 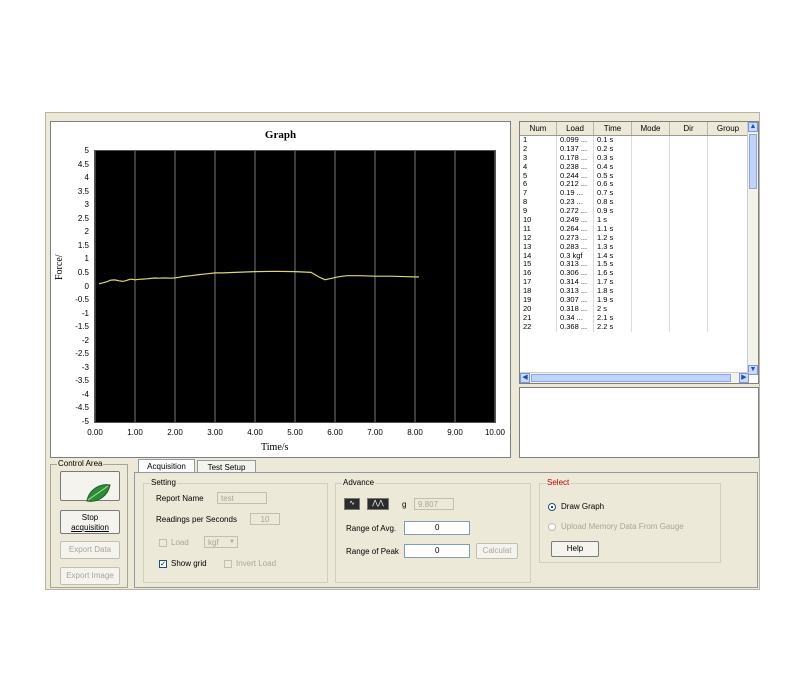 What do you see at coordinates (538, 128) in the screenshot?
I see `column-header-num: Num` at bounding box center [538, 128].